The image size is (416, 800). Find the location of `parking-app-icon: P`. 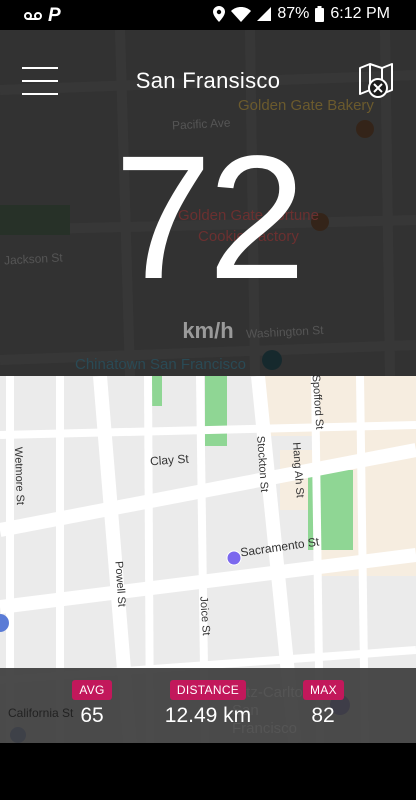

parking-app-icon: P is located at coordinates (54, 15).